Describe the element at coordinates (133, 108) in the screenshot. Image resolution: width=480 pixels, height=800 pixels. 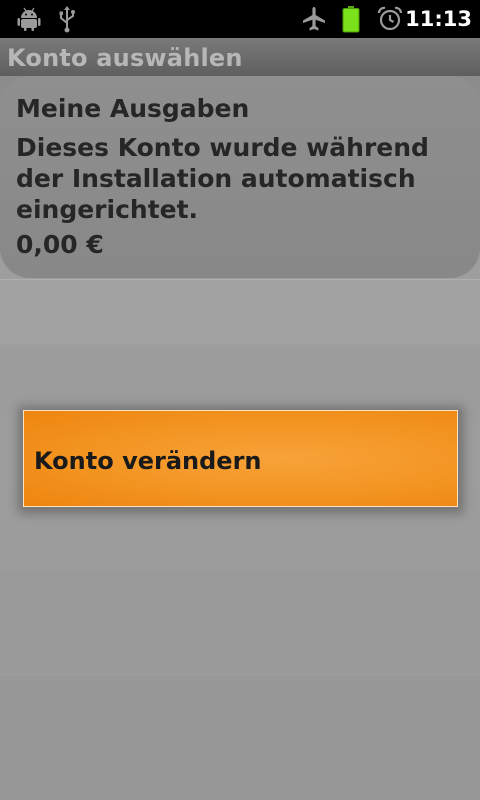
I see `account-name: Meine Ausgaben` at that location.